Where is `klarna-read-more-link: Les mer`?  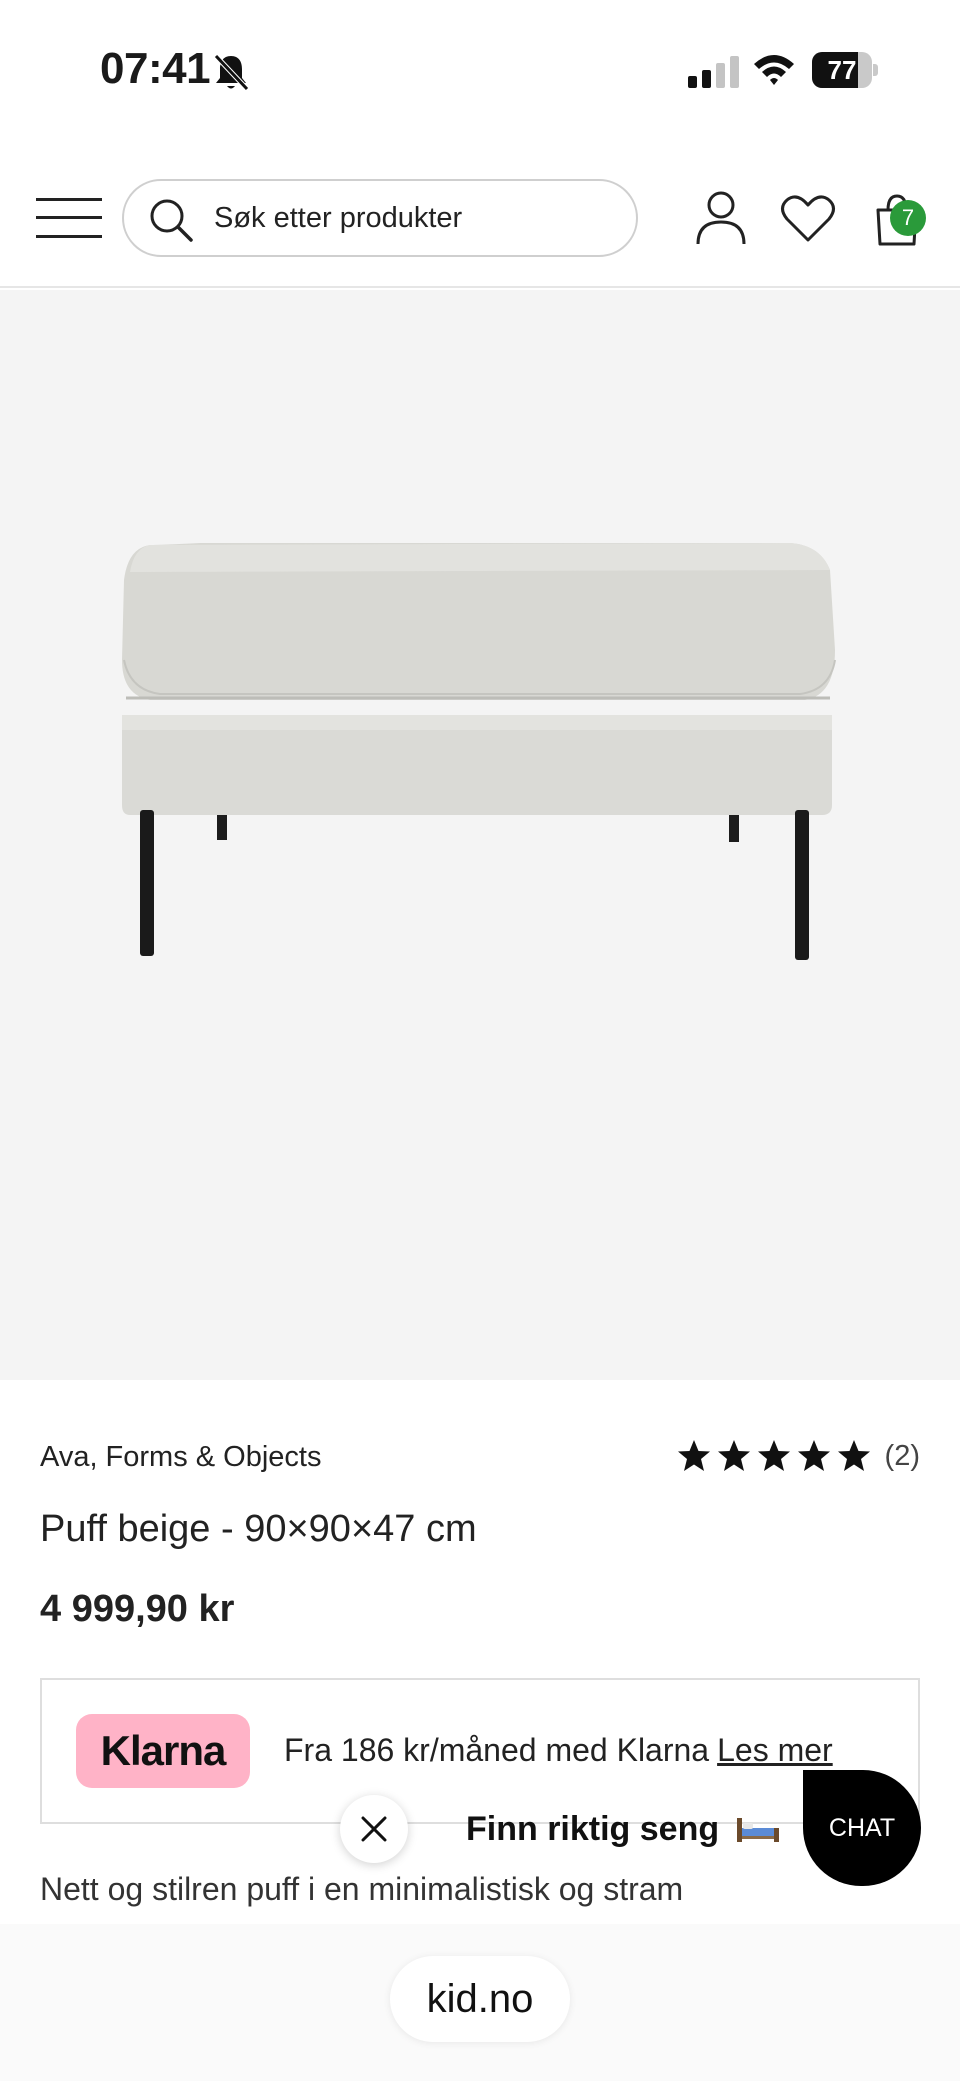
klarna-read-more-link: Les mer is located at coordinates (775, 1750).